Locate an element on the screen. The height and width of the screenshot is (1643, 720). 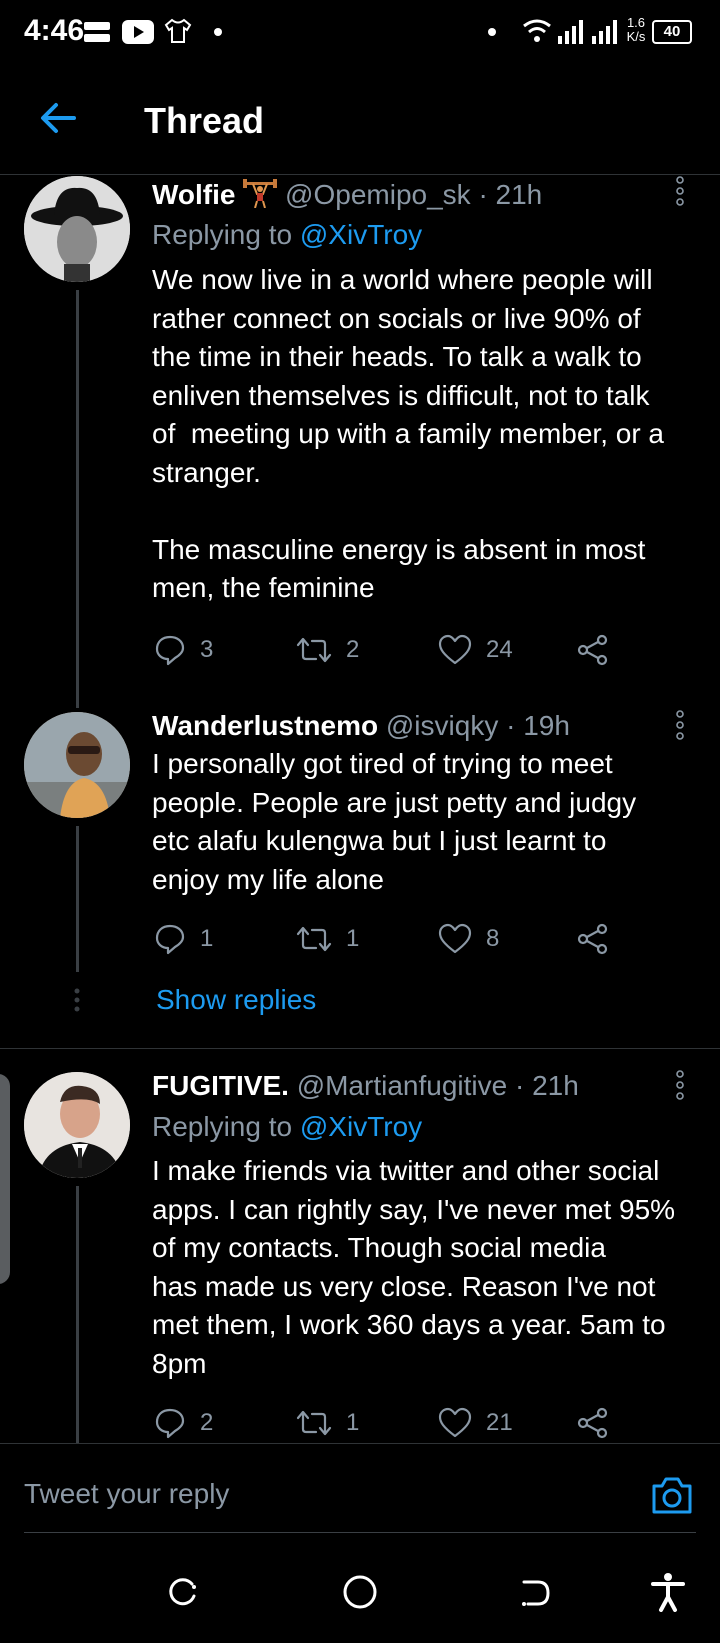
user-handle: @Opemipo_sk is located at coordinates (378, 194).